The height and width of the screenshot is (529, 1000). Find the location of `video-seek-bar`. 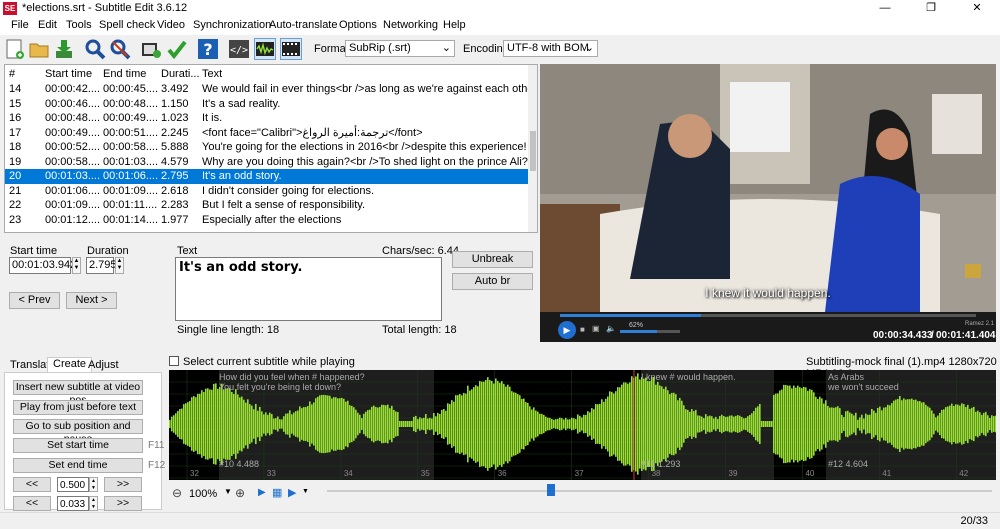

video-seek-bar is located at coordinates (768, 315).